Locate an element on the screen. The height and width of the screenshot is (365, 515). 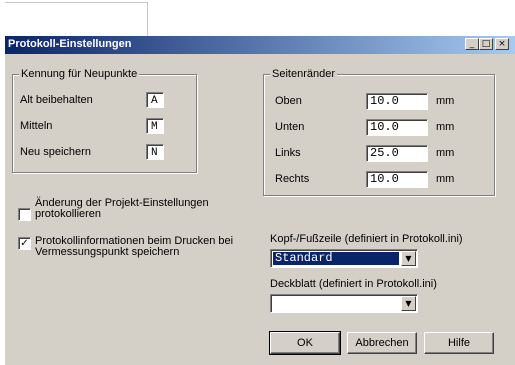
neu-speichern-input: N is located at coordinates (155, 152).